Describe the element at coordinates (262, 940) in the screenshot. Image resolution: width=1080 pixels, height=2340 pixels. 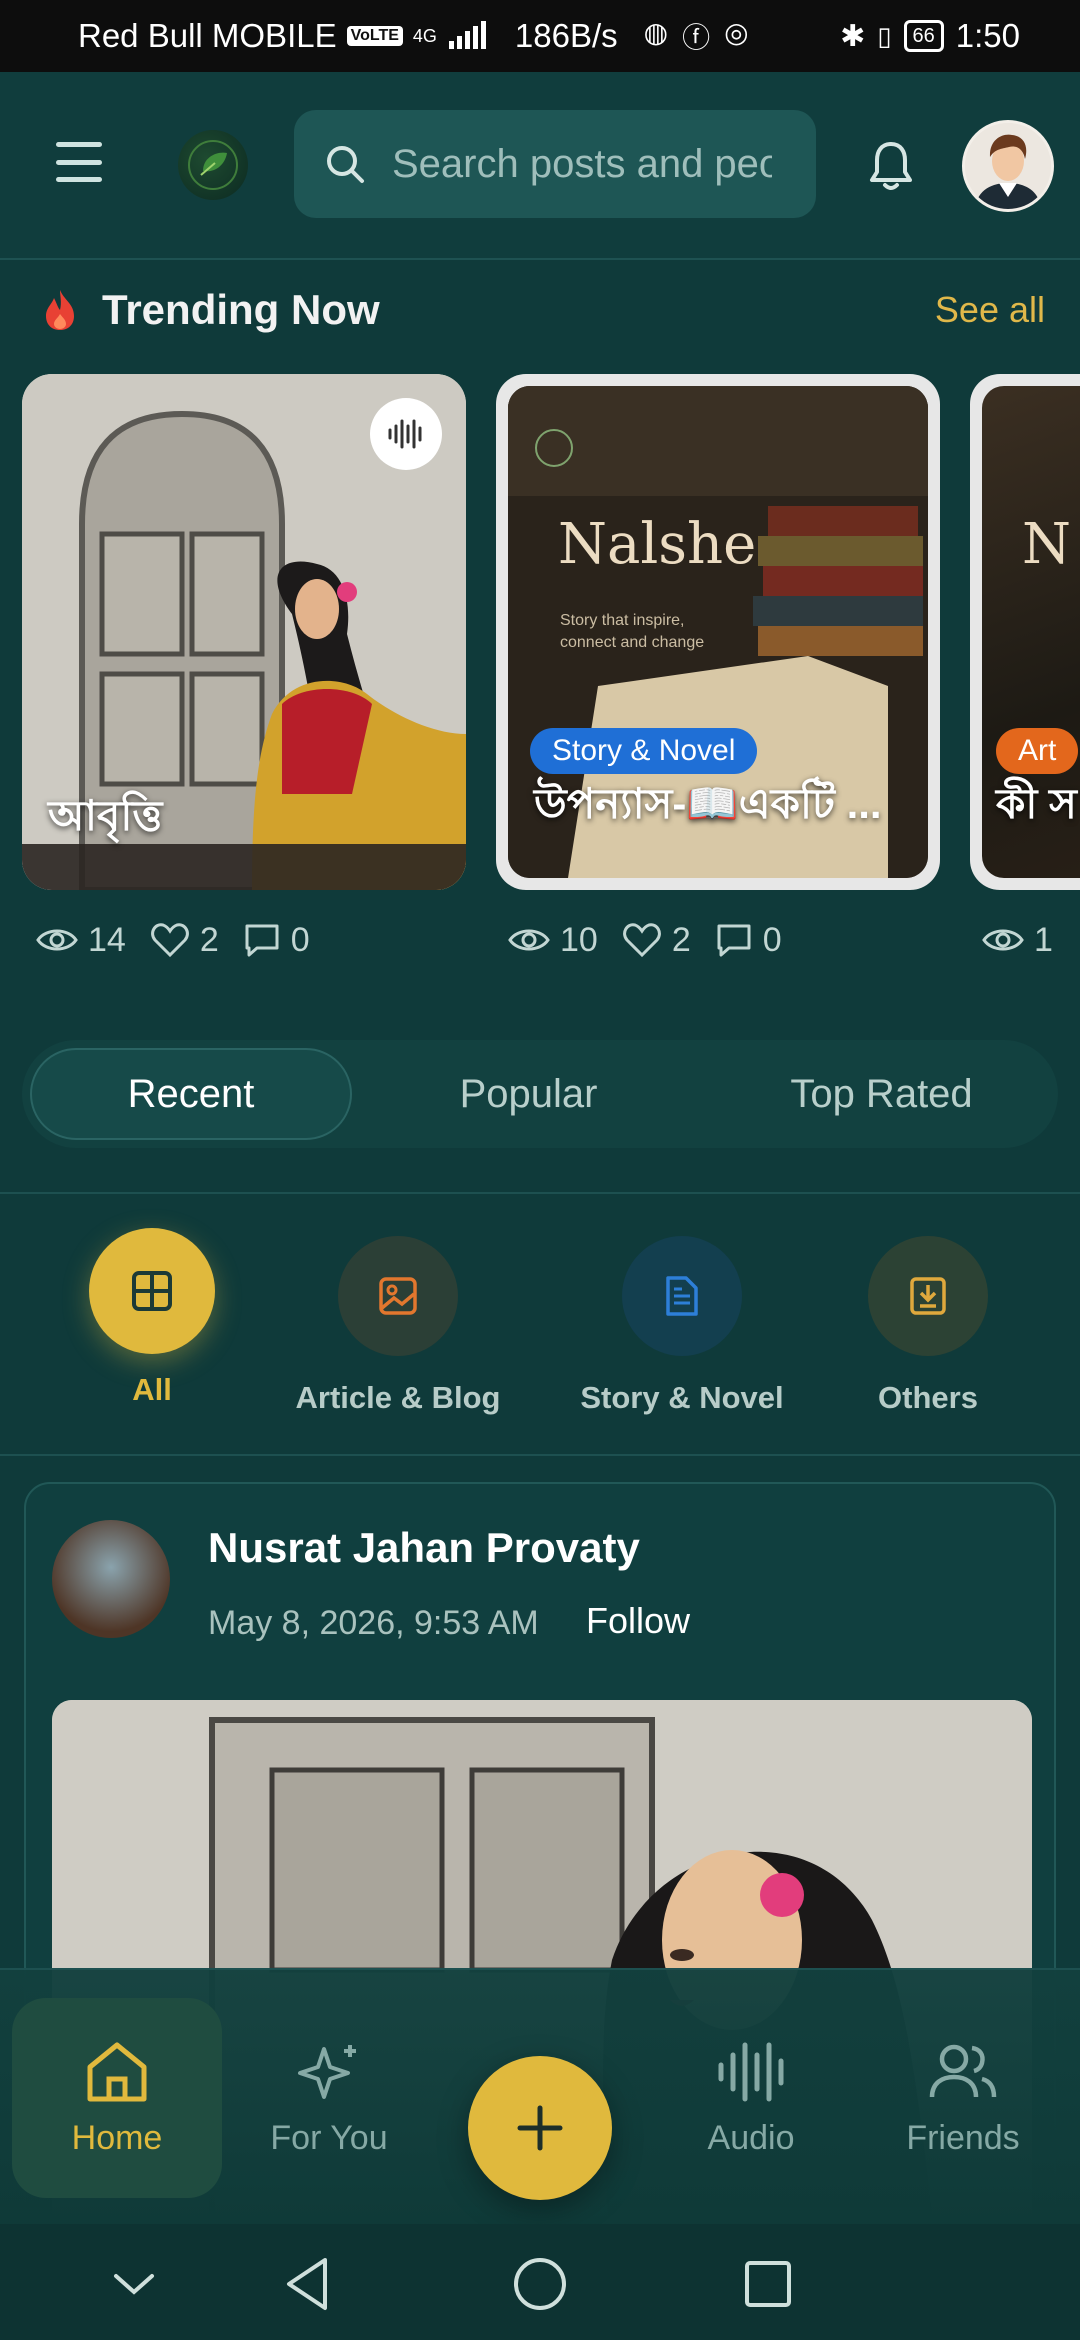
I see `comment-icon` at that location.